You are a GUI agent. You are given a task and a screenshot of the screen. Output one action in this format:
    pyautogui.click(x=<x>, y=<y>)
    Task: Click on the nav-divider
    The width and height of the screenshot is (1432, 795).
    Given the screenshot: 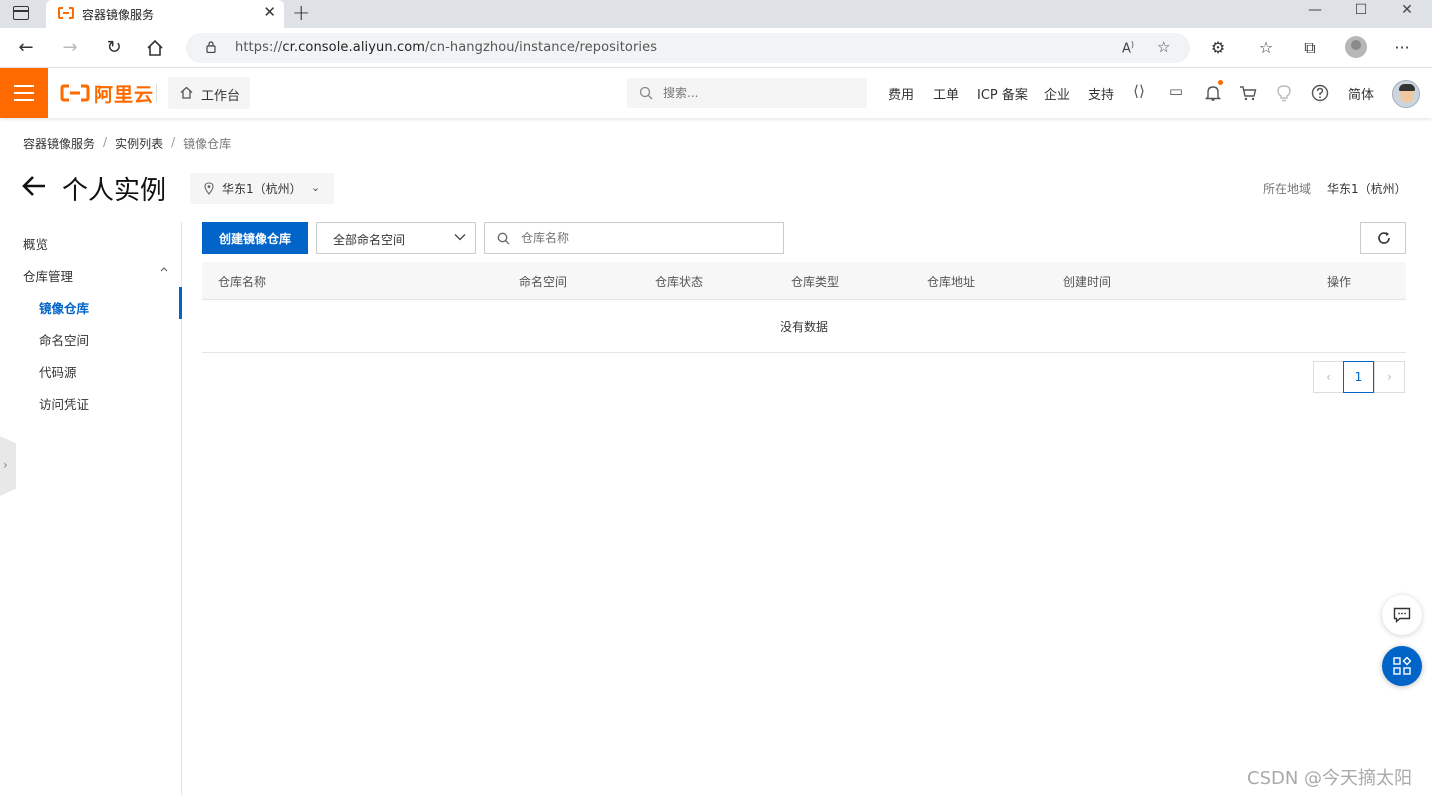 What is the action you would take?
    pyautogui.click(x=156, y=93)
    